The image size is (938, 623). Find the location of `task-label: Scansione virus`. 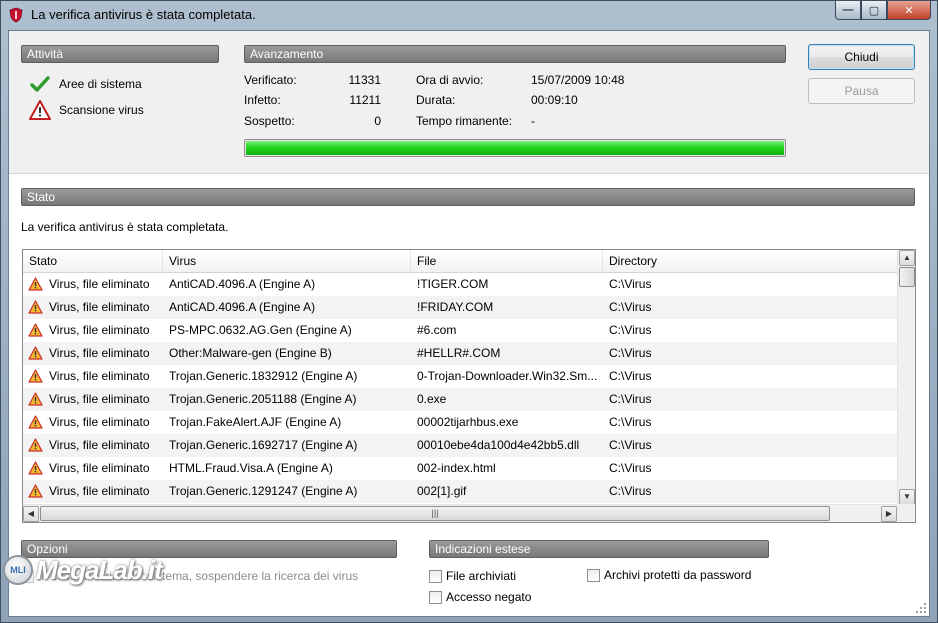

task-label: Scansione virus is located at coordinates (101, 110).